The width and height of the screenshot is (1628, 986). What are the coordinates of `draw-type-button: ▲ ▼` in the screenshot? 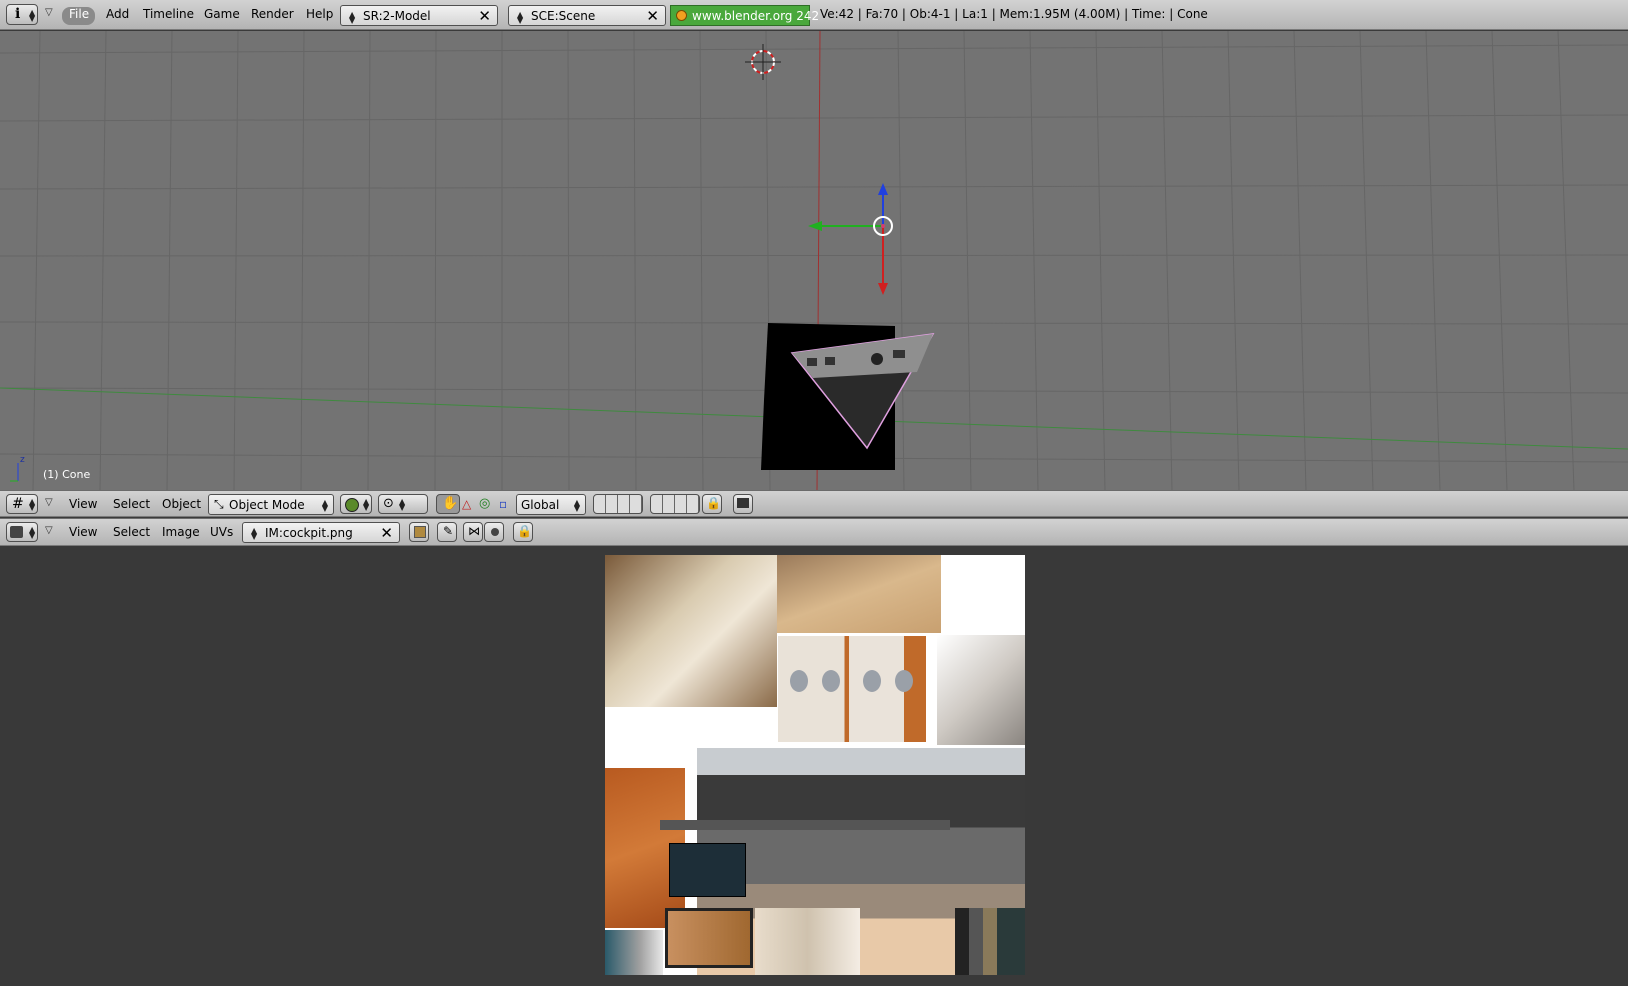 It's located at (356, 504).